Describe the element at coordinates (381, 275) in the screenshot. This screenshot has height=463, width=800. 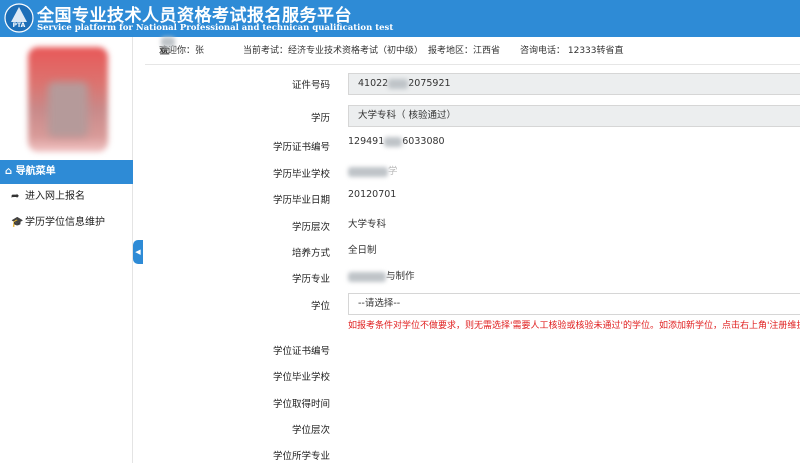
I see `edu-major-value: 与制作` at that location.